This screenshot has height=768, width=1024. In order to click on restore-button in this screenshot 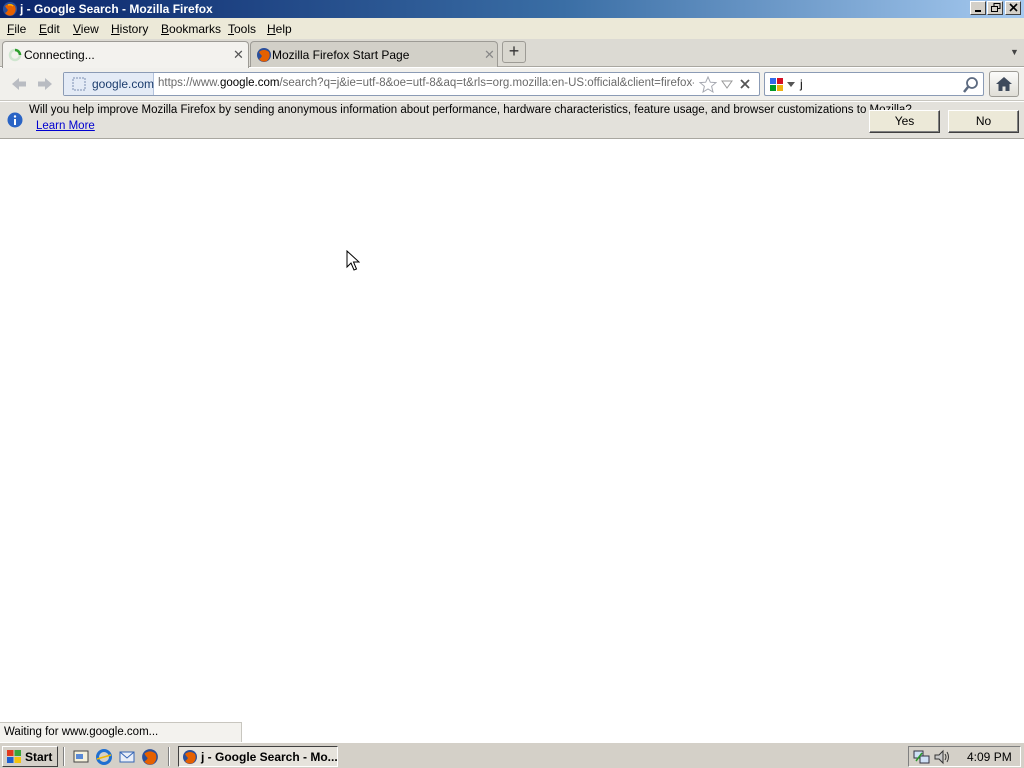, I will do `click(995, 8)`.